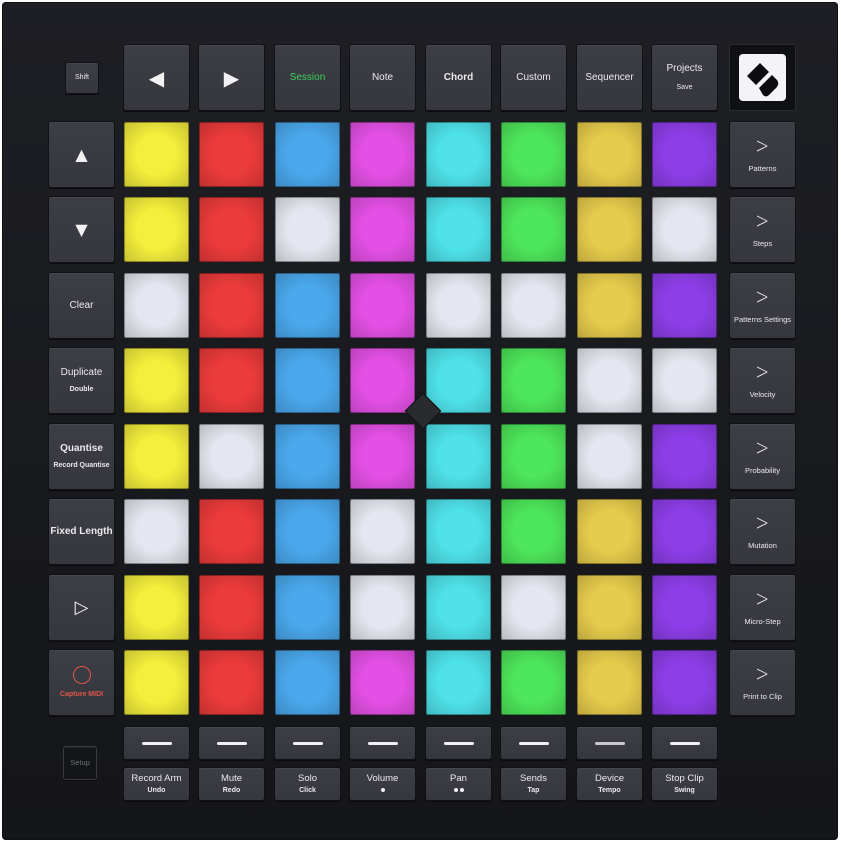  Describe the element at coordinates (307, 380) in the screenshot. I see `pad-r4-c3` at that location.